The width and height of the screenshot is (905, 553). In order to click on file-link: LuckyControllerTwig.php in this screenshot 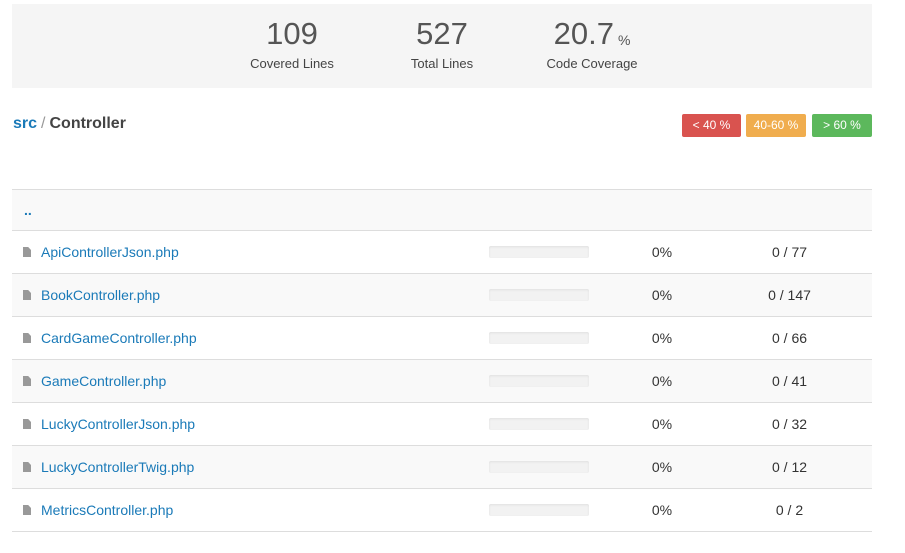, I will do `click(117, 467)`.